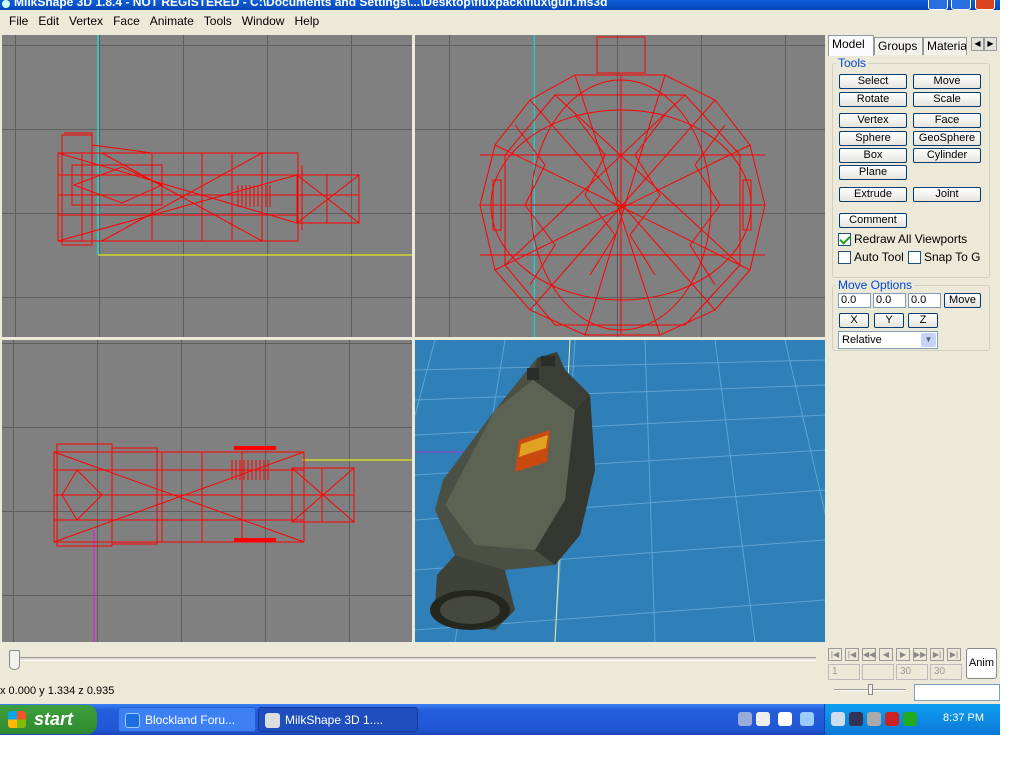  What do you see at coordinates (500, 694) in the screenshot?
I see `status-bar: x 0.000 y 1.334 z 0.935` at bounding box center [500, 694].